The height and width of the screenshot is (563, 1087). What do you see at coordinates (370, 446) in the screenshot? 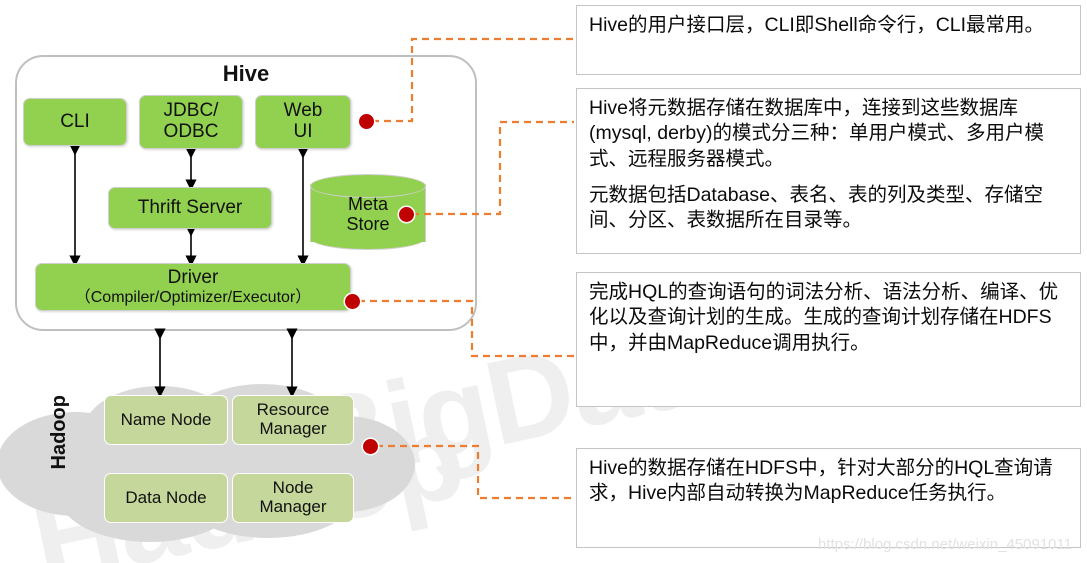
I see `connector-dot-hadoop` at bounding box center [370, 446].